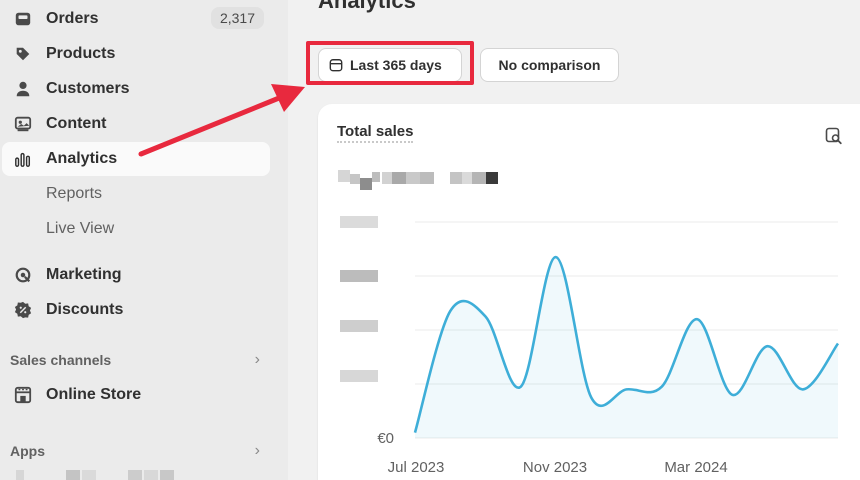 This screenshot has width=860, height=480. I want to click on sidebar-item-products: Products, so click(136, 54).